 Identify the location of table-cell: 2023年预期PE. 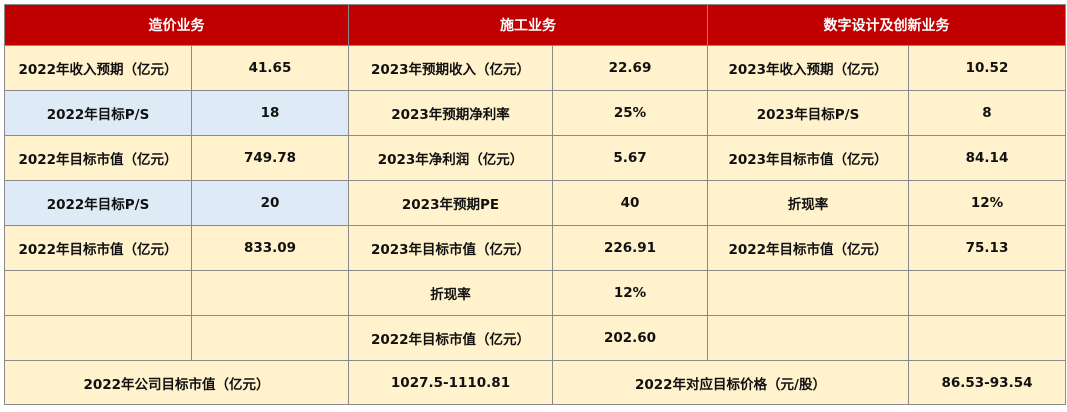
(450, 203).